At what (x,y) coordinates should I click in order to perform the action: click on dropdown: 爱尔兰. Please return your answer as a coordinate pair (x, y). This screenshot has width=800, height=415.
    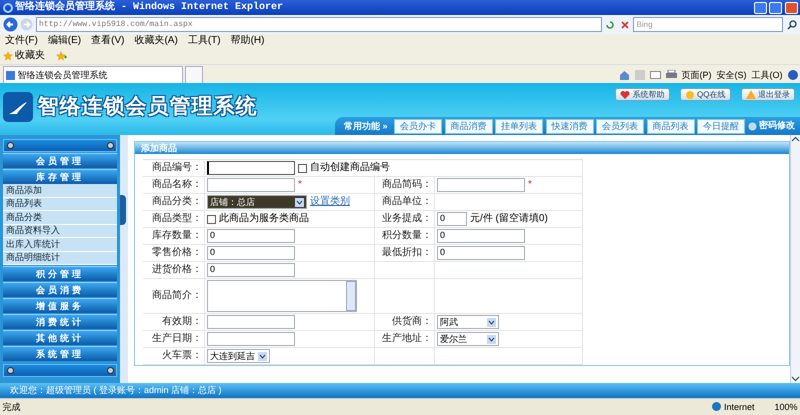
    Looking at the image, I should click on (468, 339).